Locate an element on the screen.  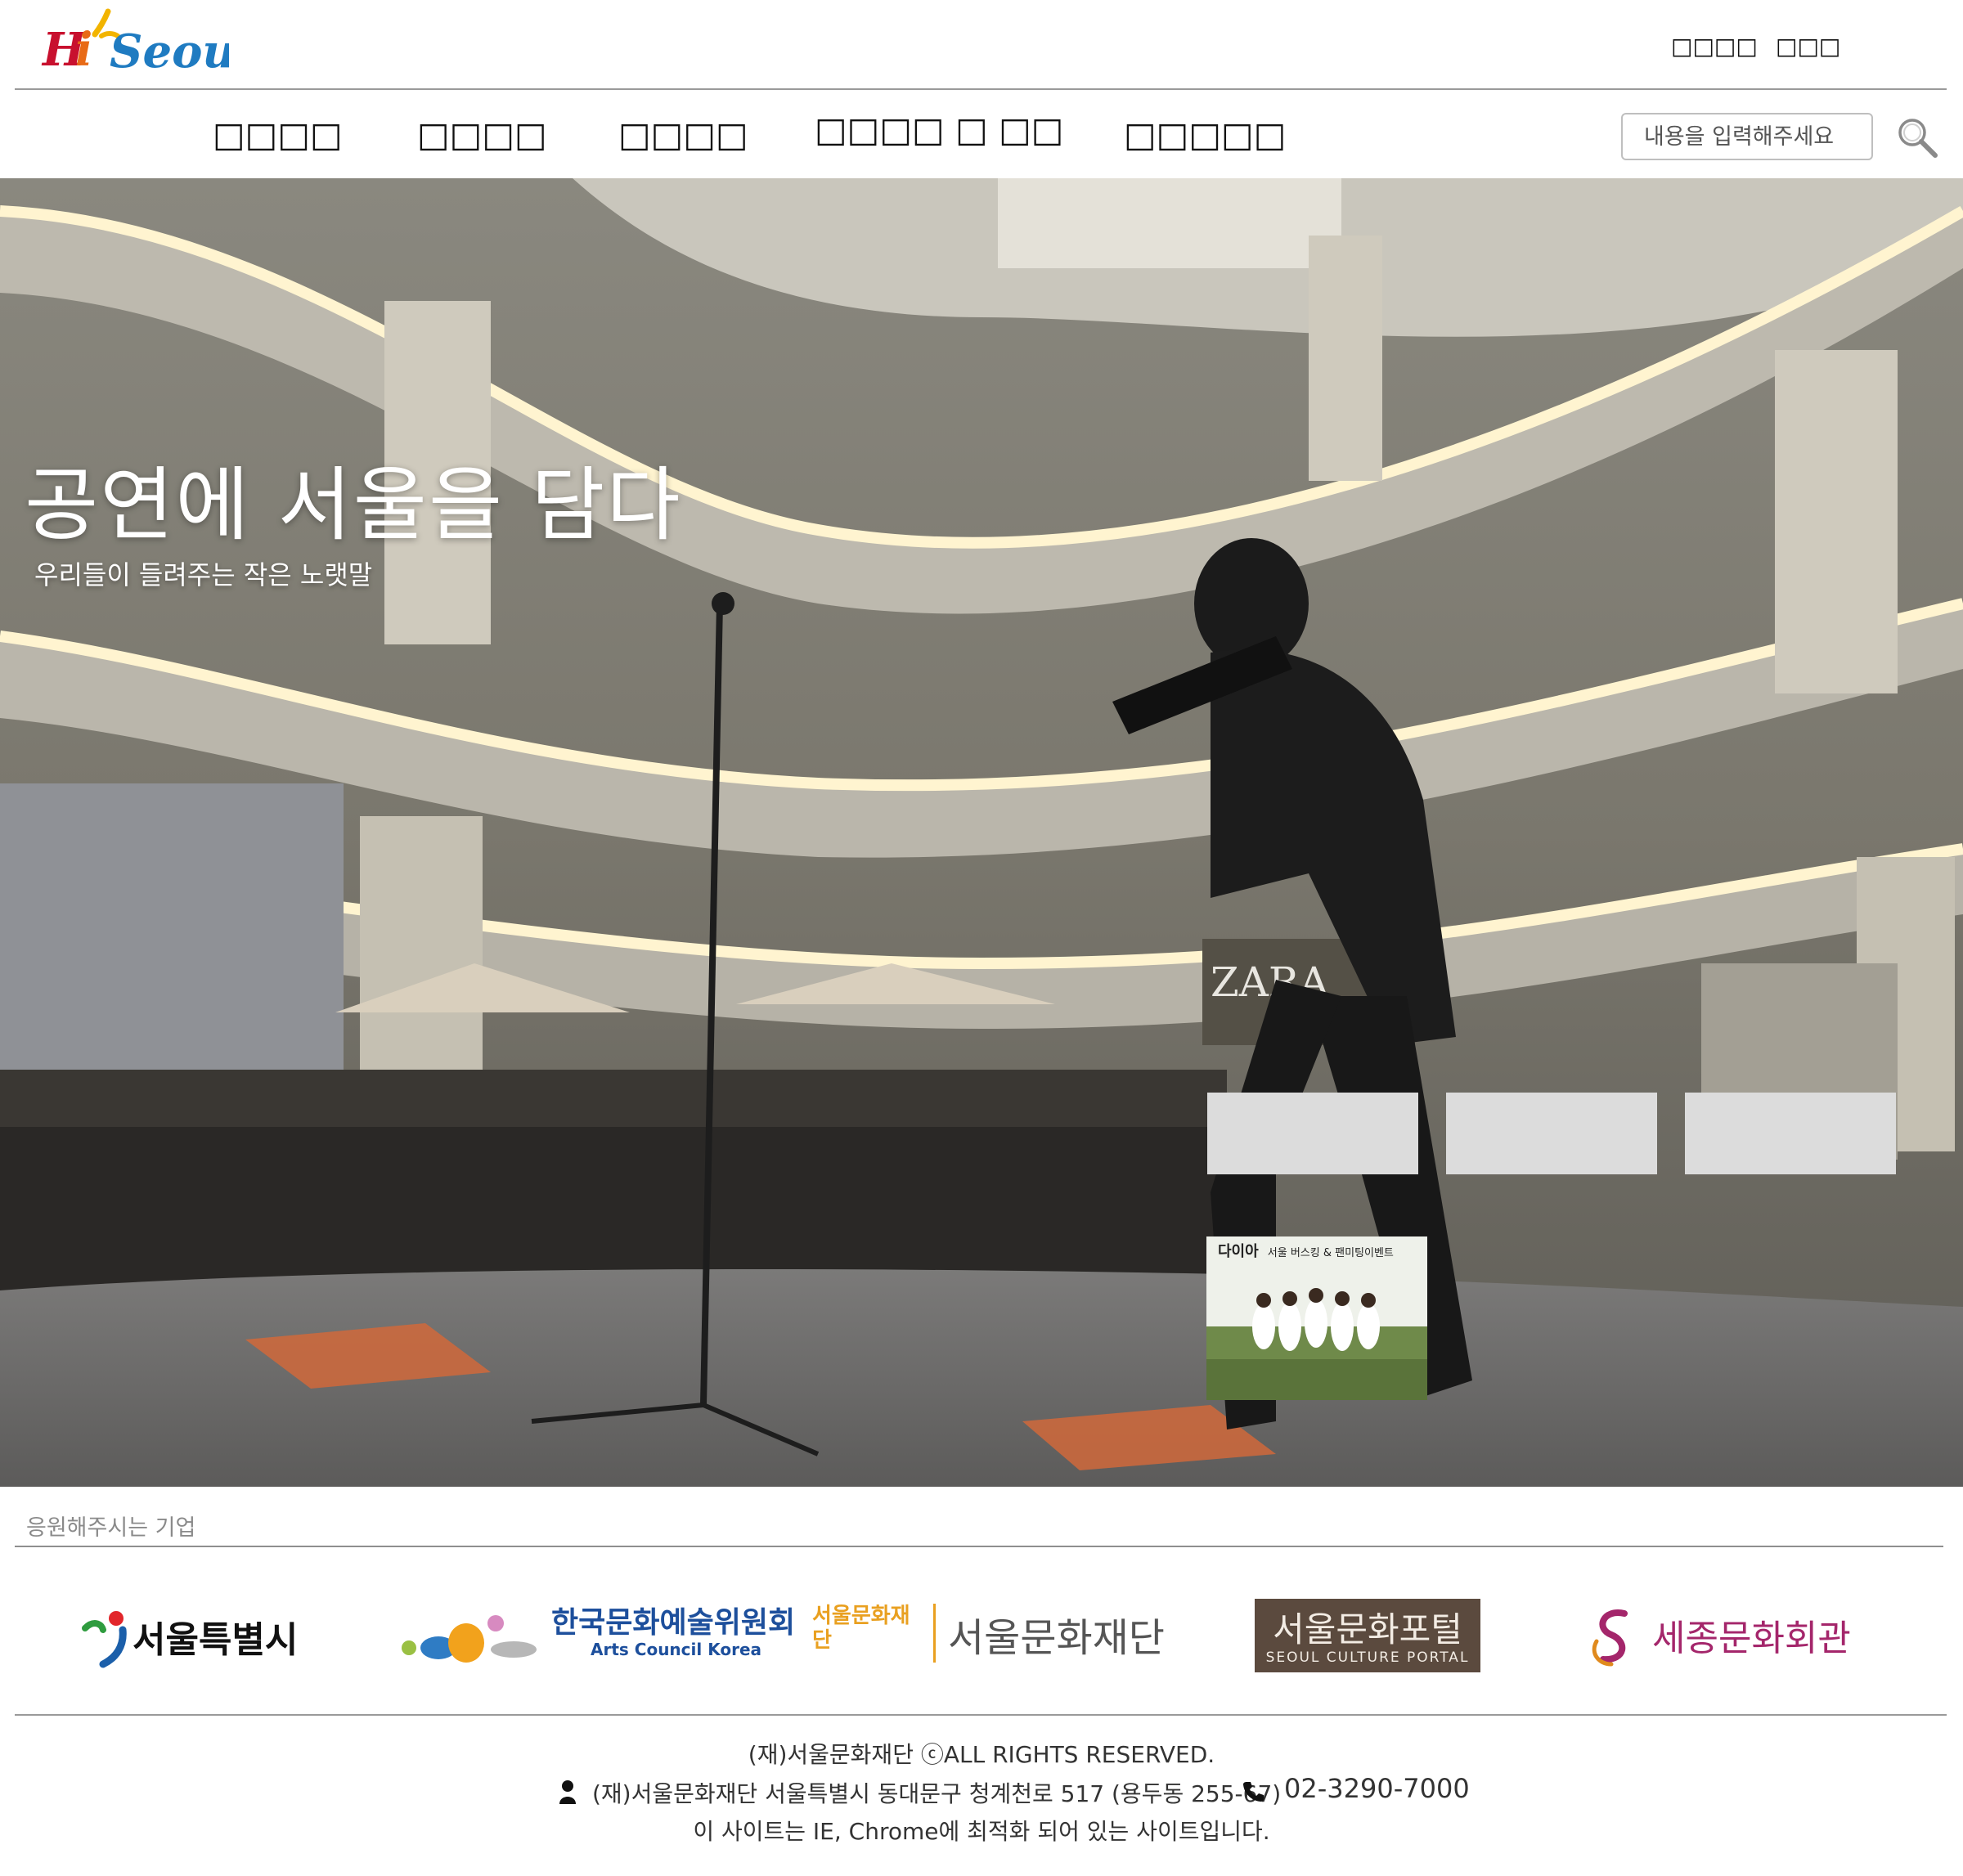
footer-phone: 02-3290-7000 is located at coordinates (1377, 1788).